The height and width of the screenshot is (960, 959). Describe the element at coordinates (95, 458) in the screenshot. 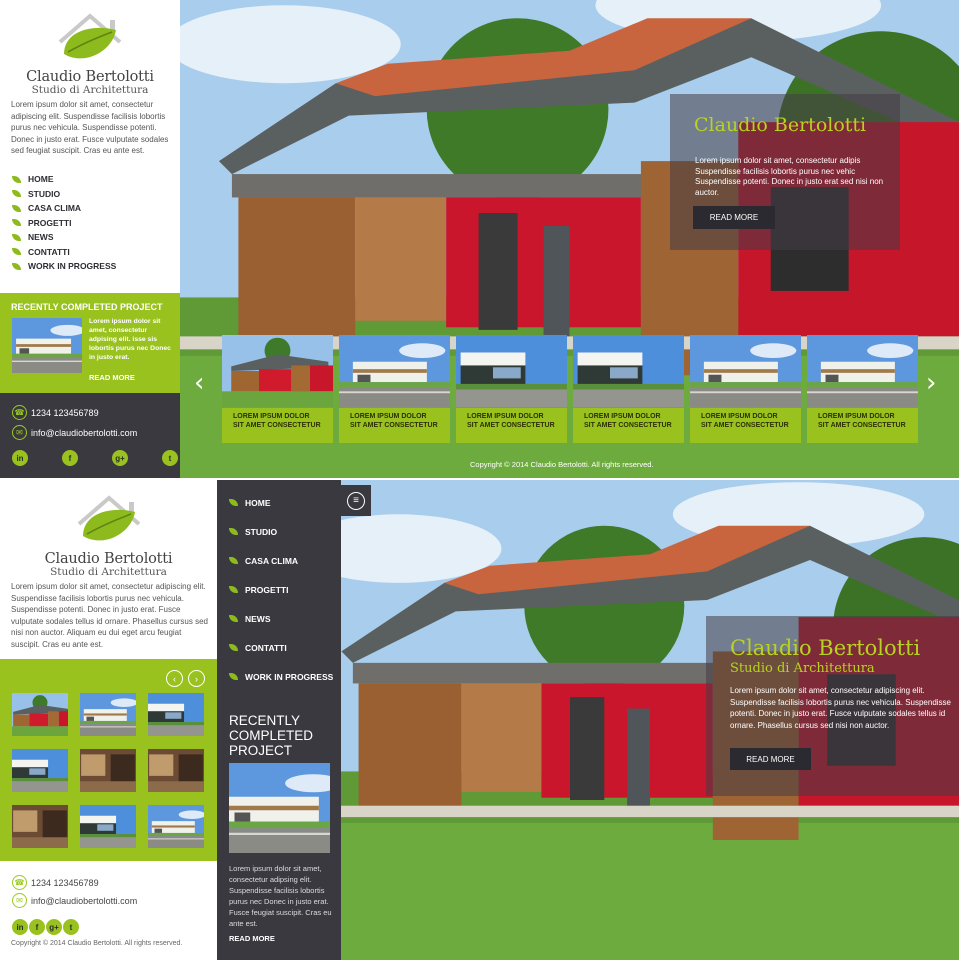

I see `social-links: in f g+ t` at that location.